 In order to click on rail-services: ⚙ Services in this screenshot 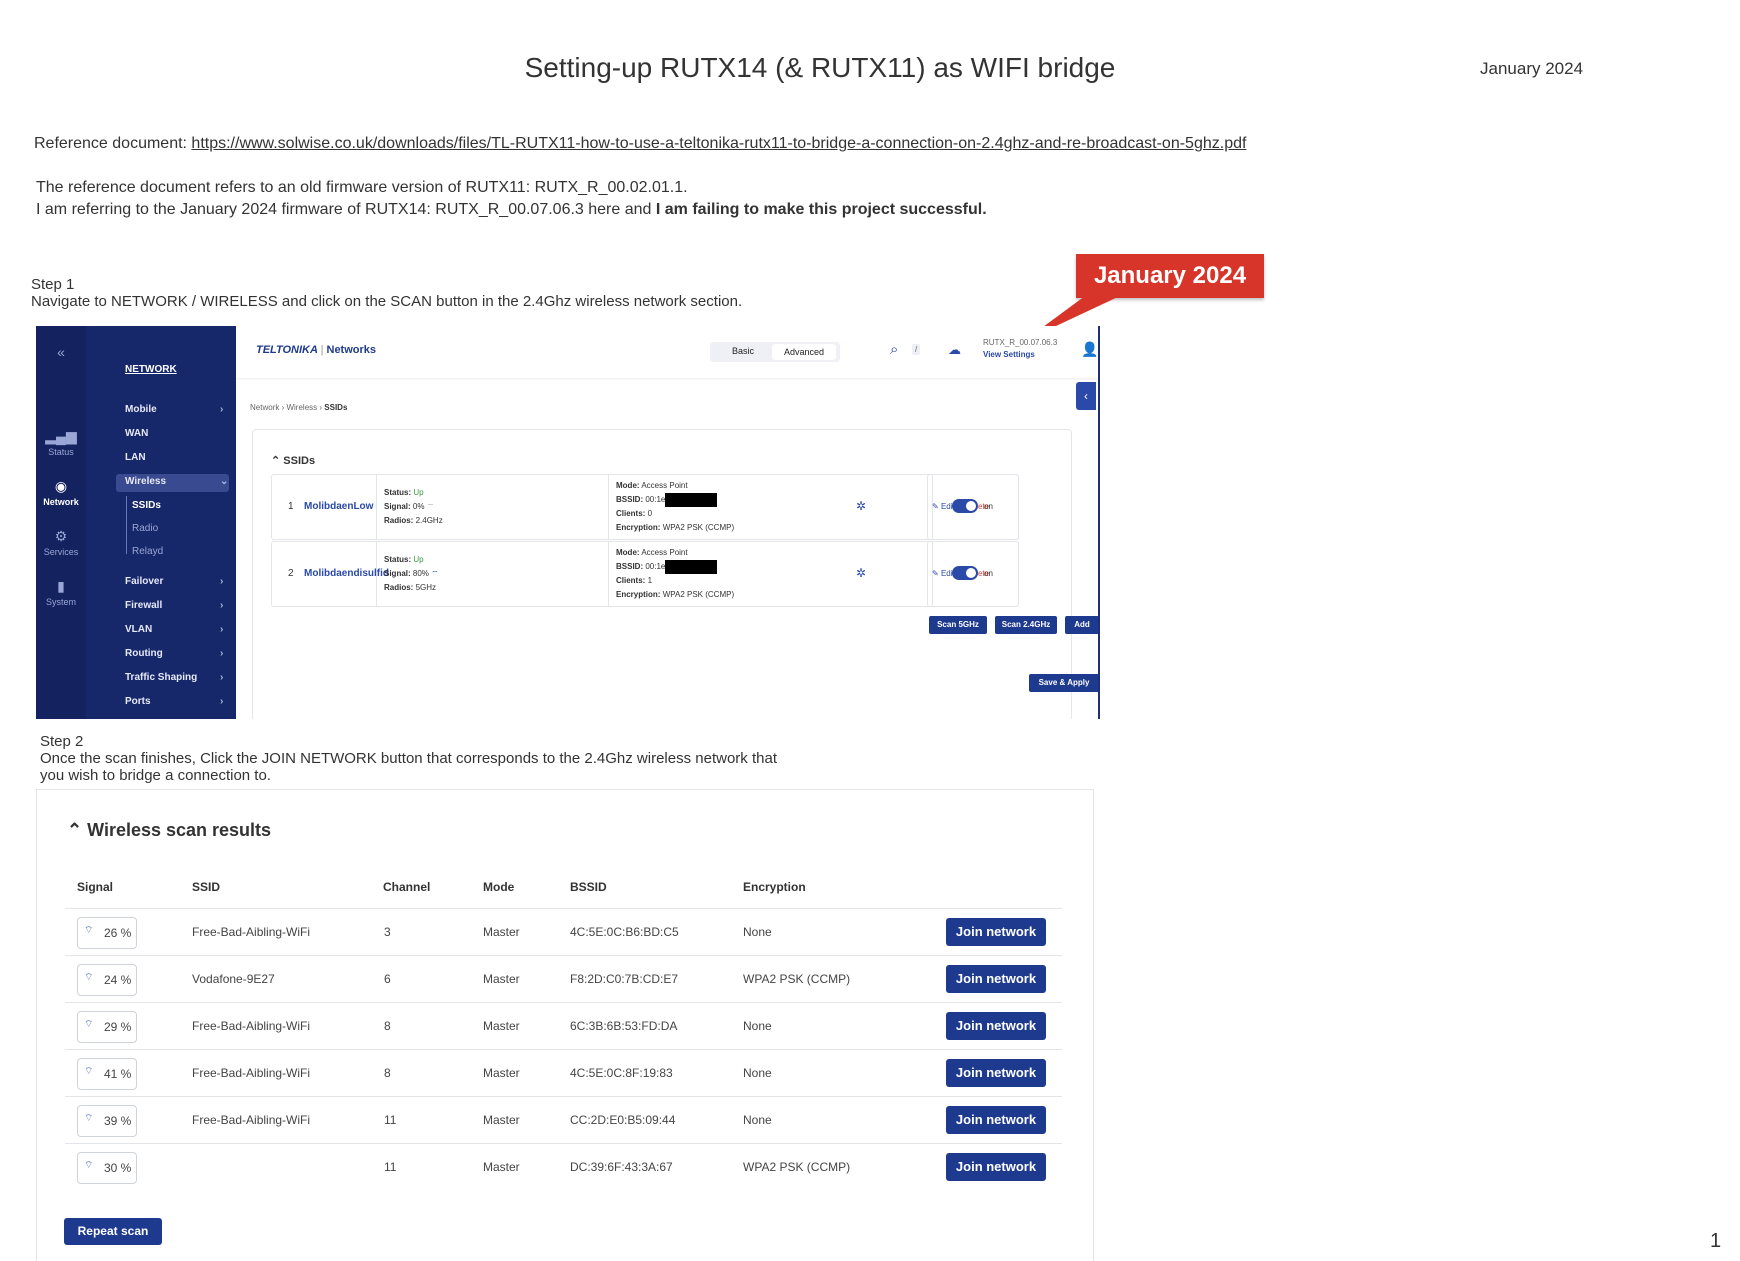, I will do `click(61, 542)`.